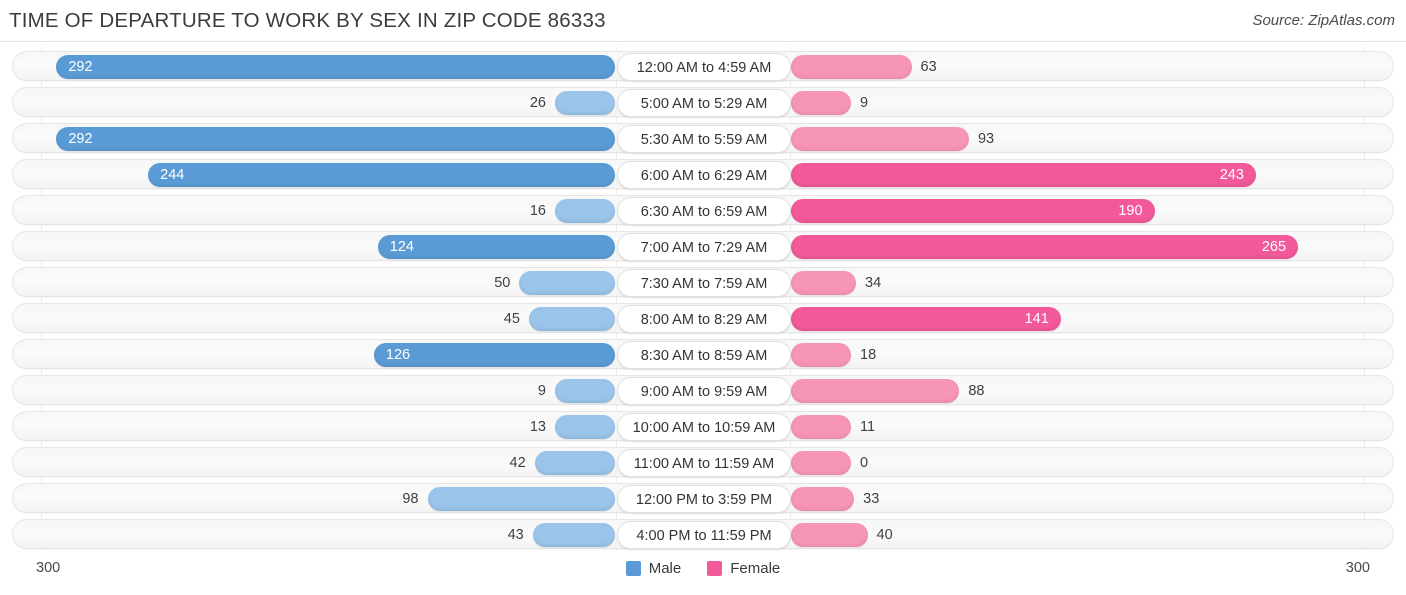 This screenshot has width=1406, height=595. I want to click on chart-row: 50 34 7:30 AM to 7:59 AM, so click(703, 282).